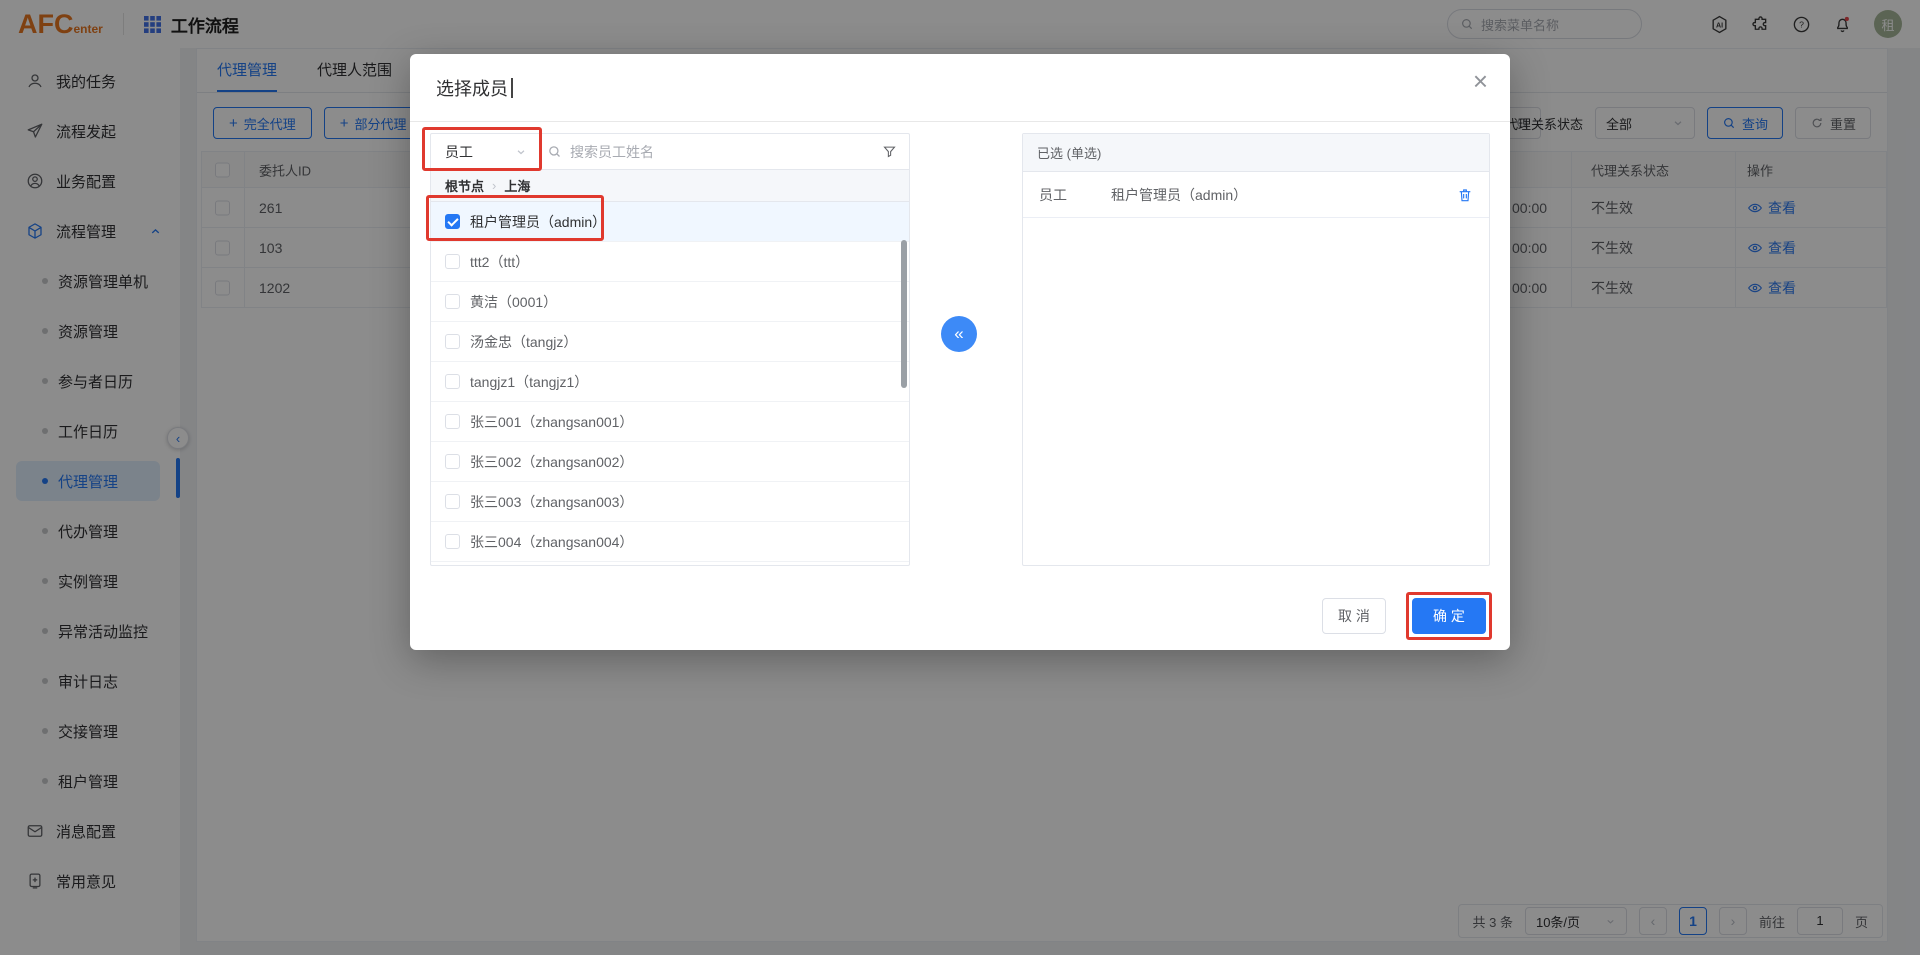  What do you see at coordinates (670, 262) in the screenshot?
I see `member-row: ttt2（ttt）` at bounding box center [670, 262].